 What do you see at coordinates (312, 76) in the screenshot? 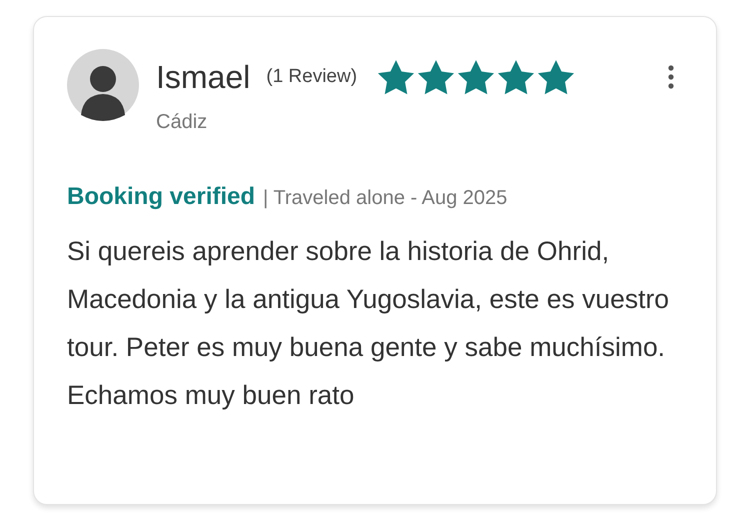
I see `review-count: (1 Review)` at bounding box center [312, 76].